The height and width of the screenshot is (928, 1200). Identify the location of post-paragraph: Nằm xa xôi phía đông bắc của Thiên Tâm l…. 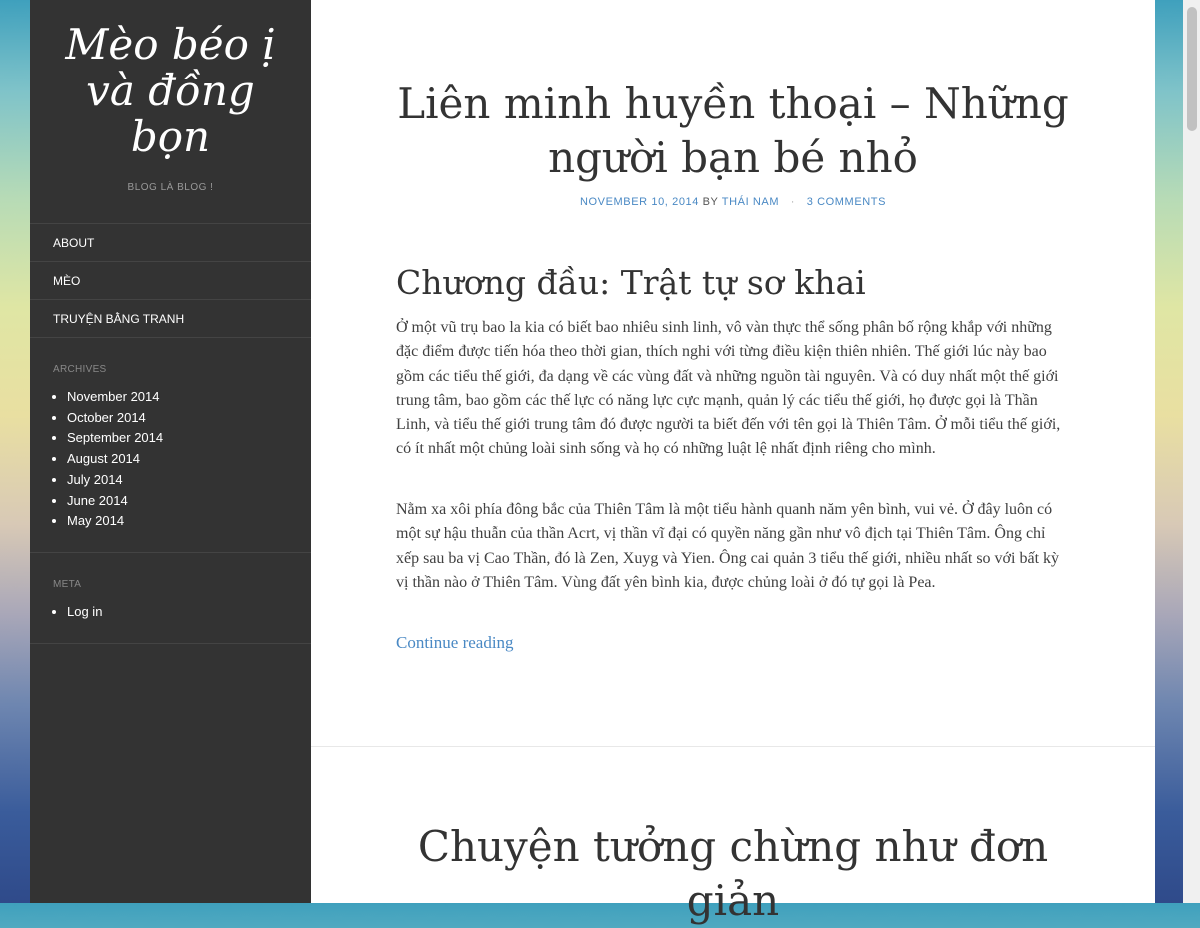
(728, 546).